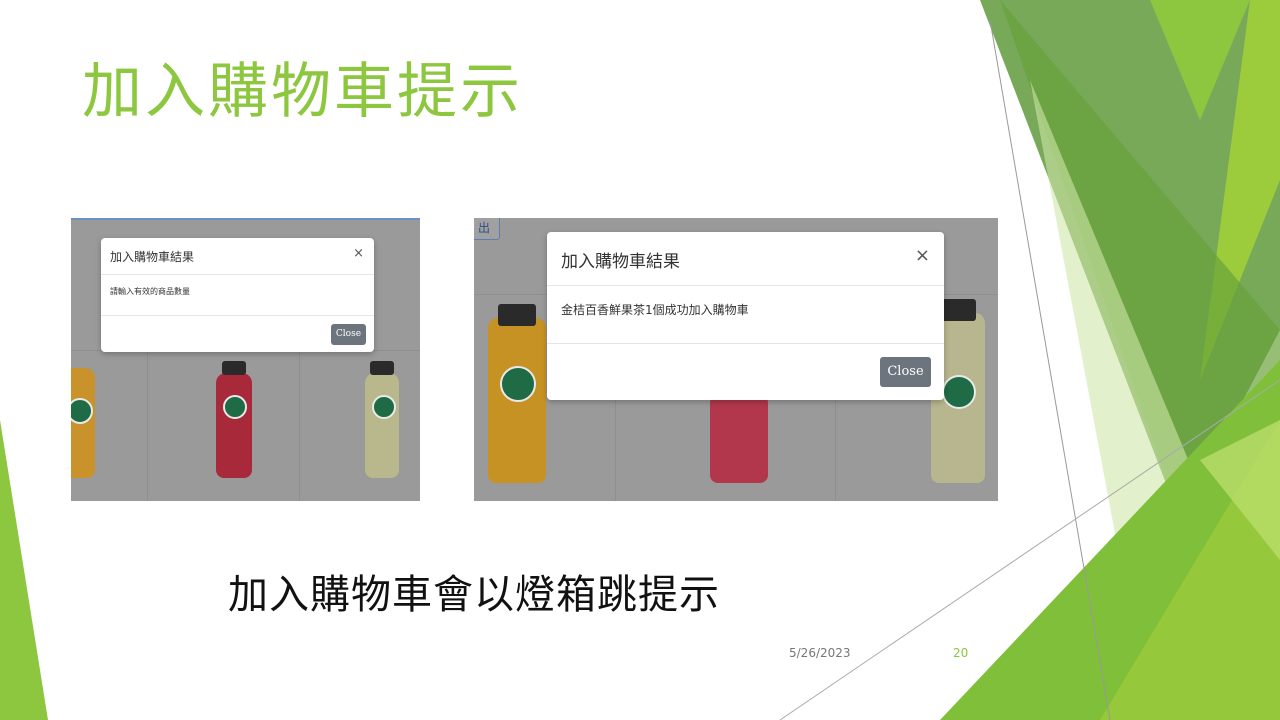 Image resolution: width=1280 pixels, height=720 pixels. Describe the element at coordinates (245, 359) in the screenshot. I see `screenshot-invalid-quantity: 加入購物車結果 × 請輸入有效的商品數量 Close` at that location.